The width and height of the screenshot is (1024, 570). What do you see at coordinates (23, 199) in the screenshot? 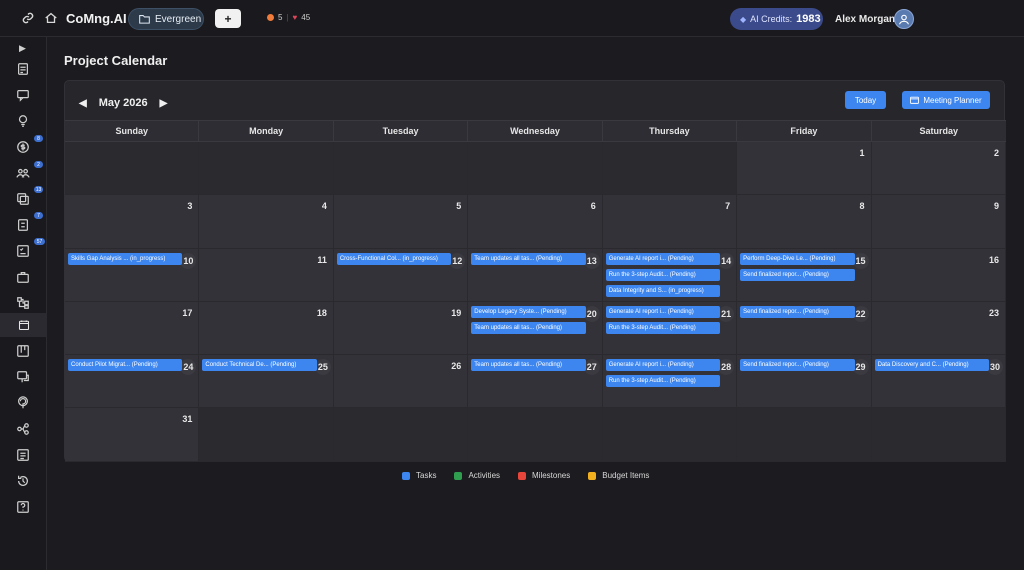
I see `layers-icon` at bounding box center [23, 199].